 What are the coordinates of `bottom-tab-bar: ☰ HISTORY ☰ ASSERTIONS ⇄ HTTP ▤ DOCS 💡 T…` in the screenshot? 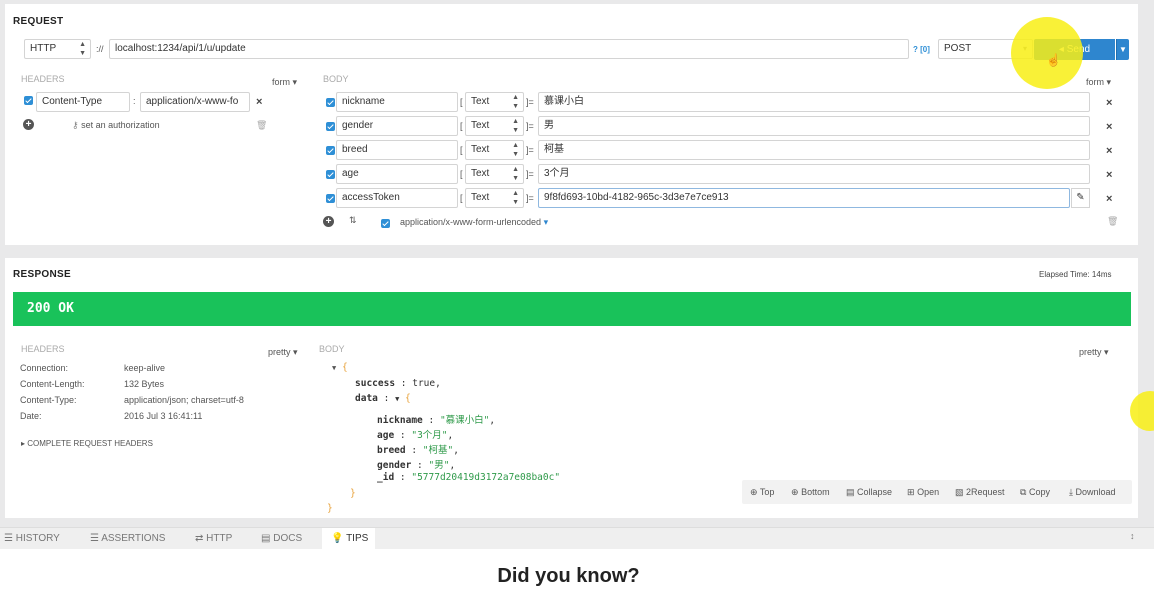 It's located at (577, 538).